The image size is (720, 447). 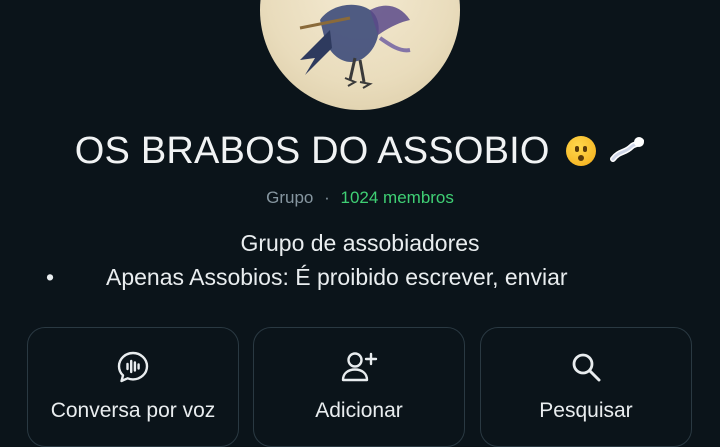 What do you see at coordinates (586, 367) in the screenshot?
I see `search-icon` at bounding box center [586, 367].